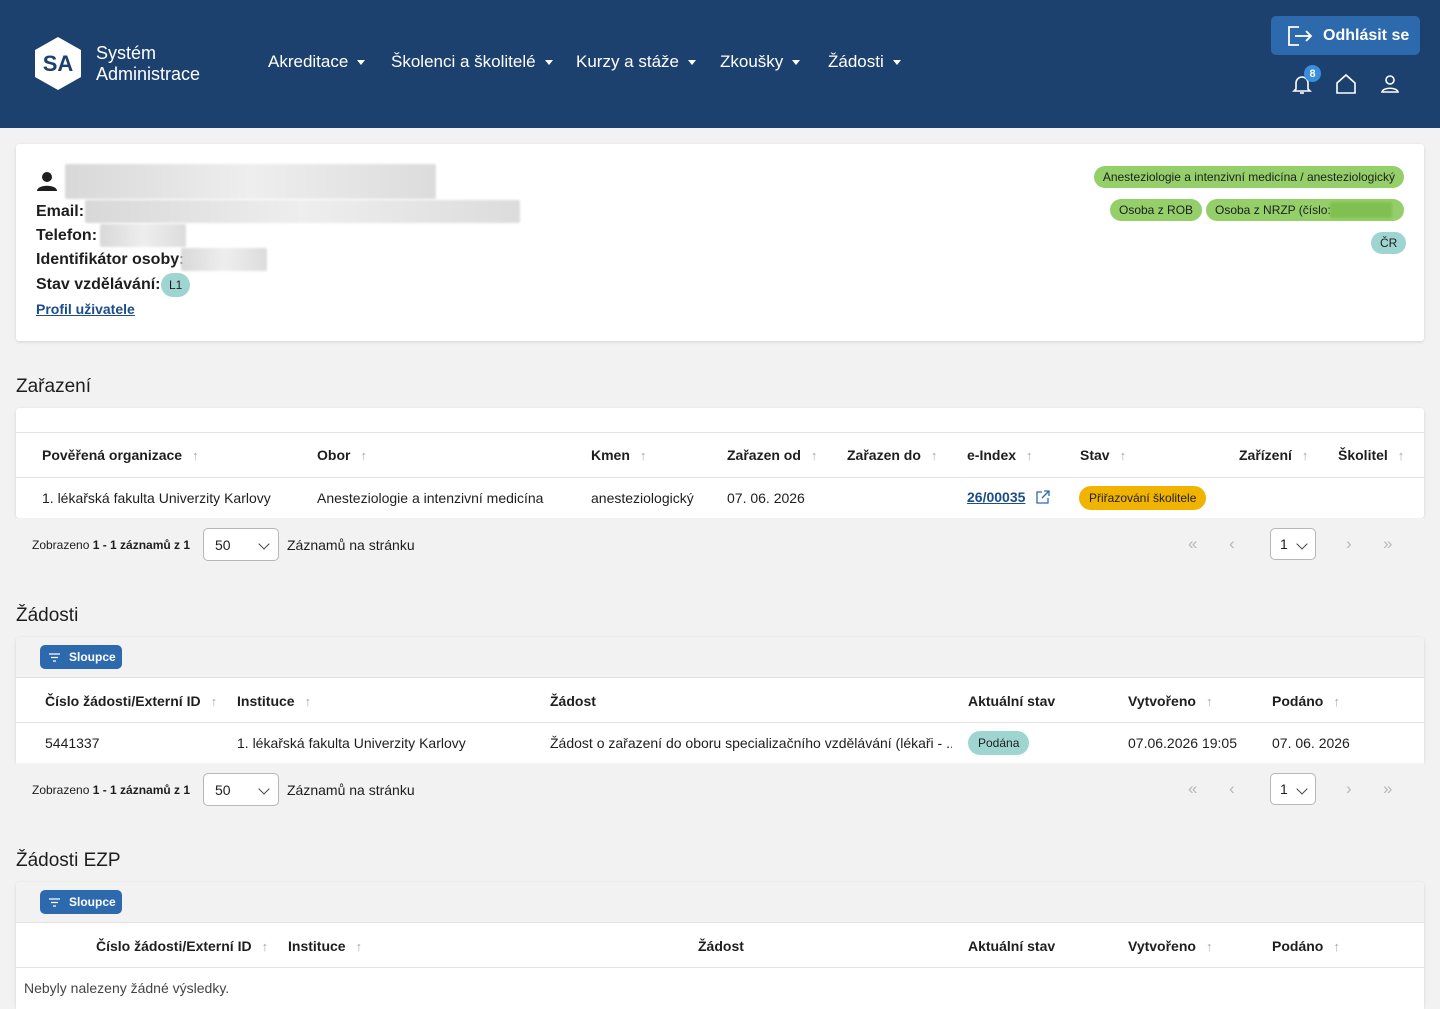  I want to click on col-organizace: Pověřená organizace ↑, so click(120, 455).